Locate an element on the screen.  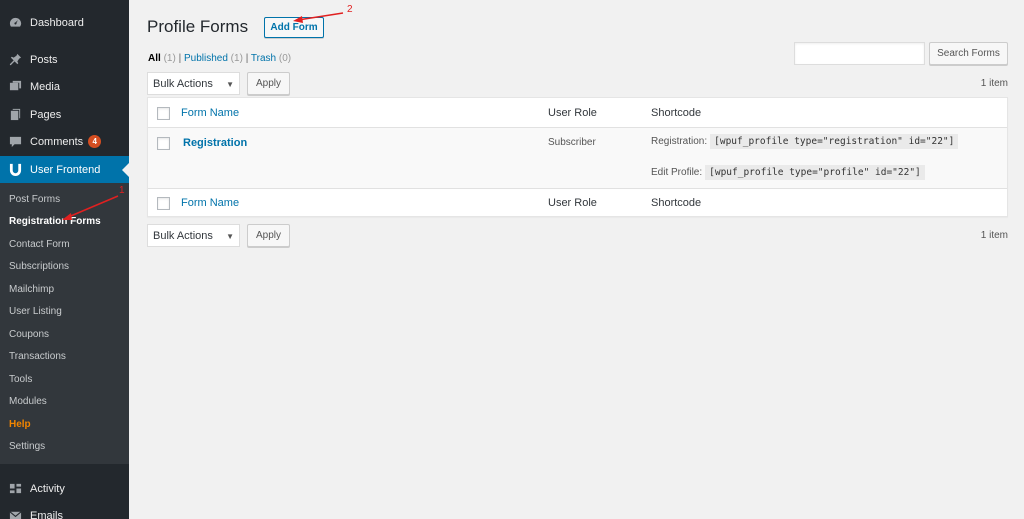
annotation-label-1: 1 is located at coordinates (122, 190).